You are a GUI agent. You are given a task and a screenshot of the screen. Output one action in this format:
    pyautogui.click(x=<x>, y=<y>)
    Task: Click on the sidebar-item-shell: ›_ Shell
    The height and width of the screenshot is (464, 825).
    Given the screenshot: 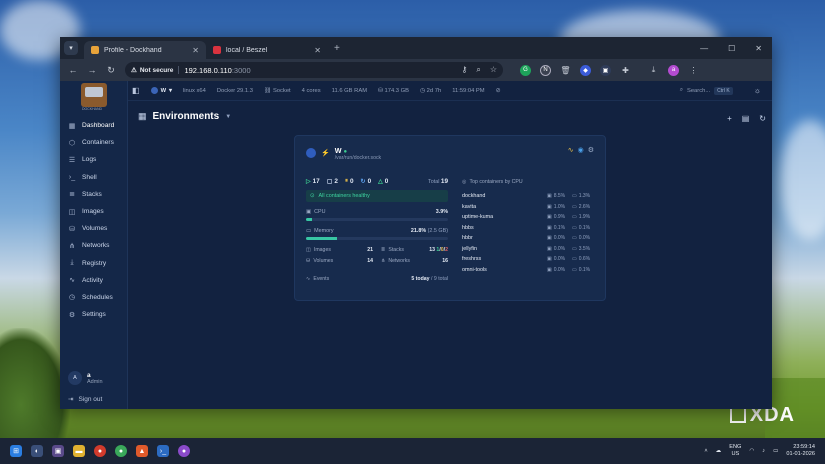 What is the action you would take?
    pyautogui.click(x=93, y=177)
    